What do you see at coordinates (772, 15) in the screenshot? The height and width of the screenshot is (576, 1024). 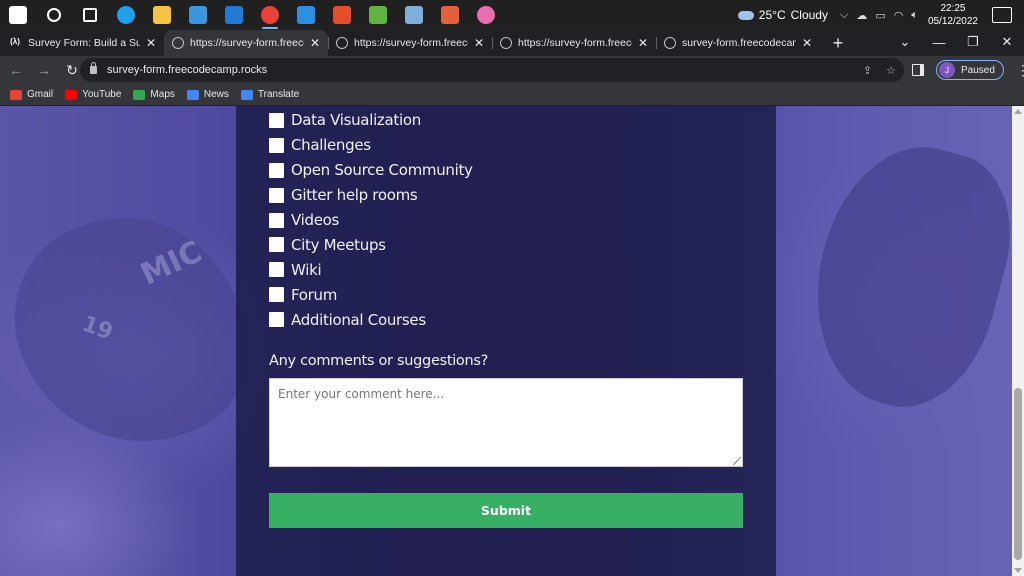 I see `weather-temp: 25°C` at bounding box center [772, 15].